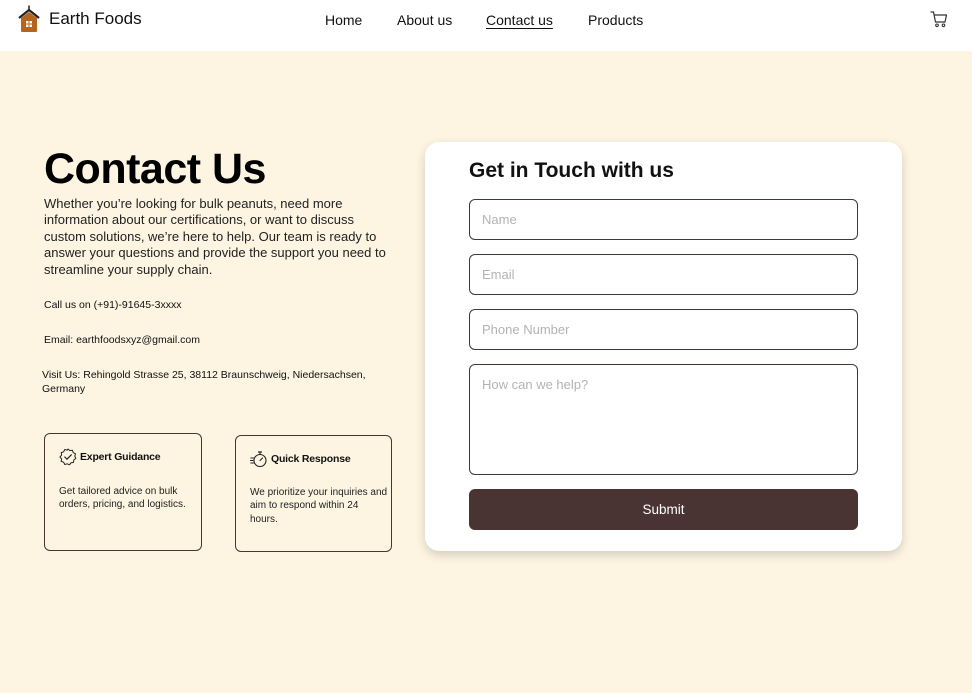  What do you see at coordinates (939, 19) in the screenshot?
I see `cart-icon` at bounding box center [939, 19].